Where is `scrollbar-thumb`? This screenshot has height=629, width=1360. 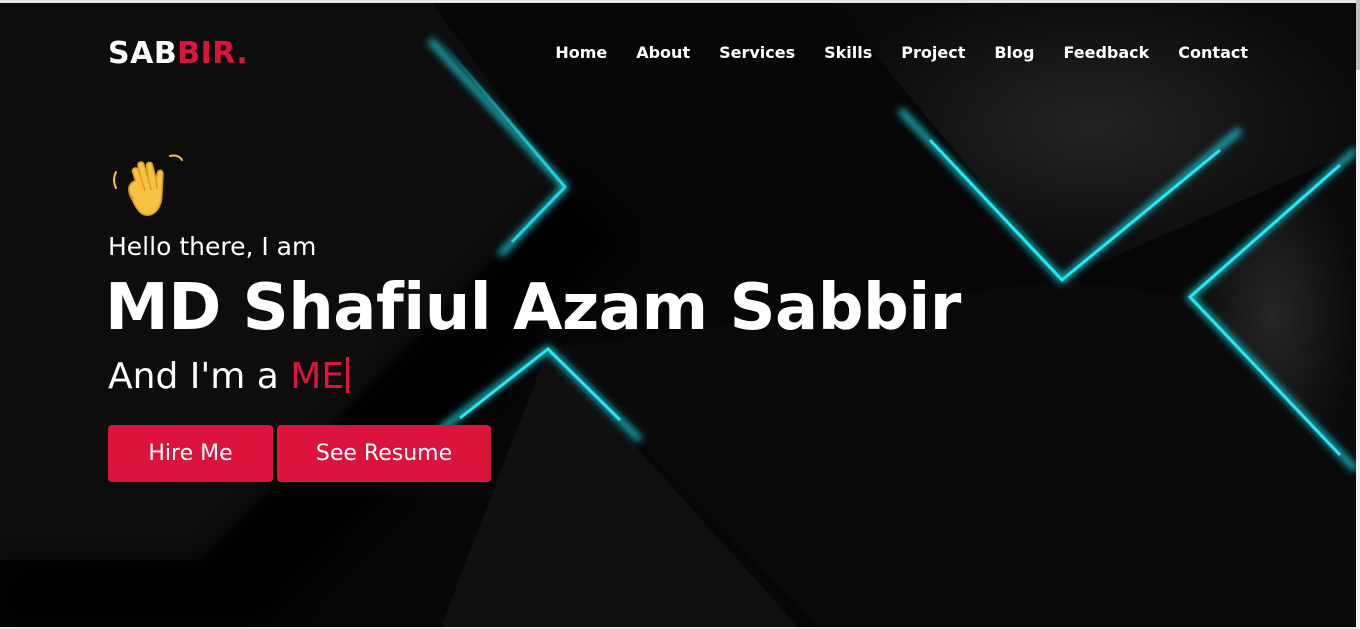 scrollbar-thumb is located at coordinates (1358, 35).